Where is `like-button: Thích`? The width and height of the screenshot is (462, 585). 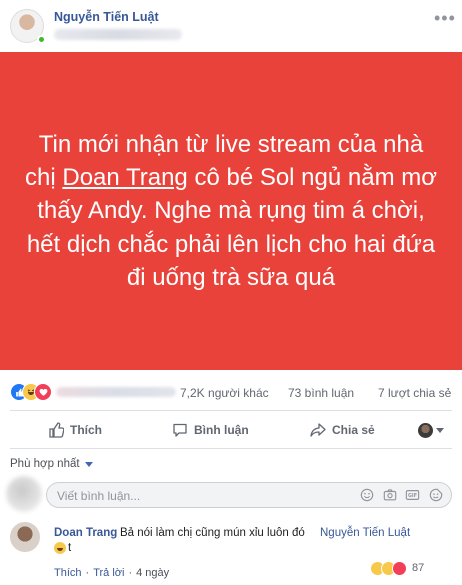 like-button: Thích is located at coordinates (75, 430).